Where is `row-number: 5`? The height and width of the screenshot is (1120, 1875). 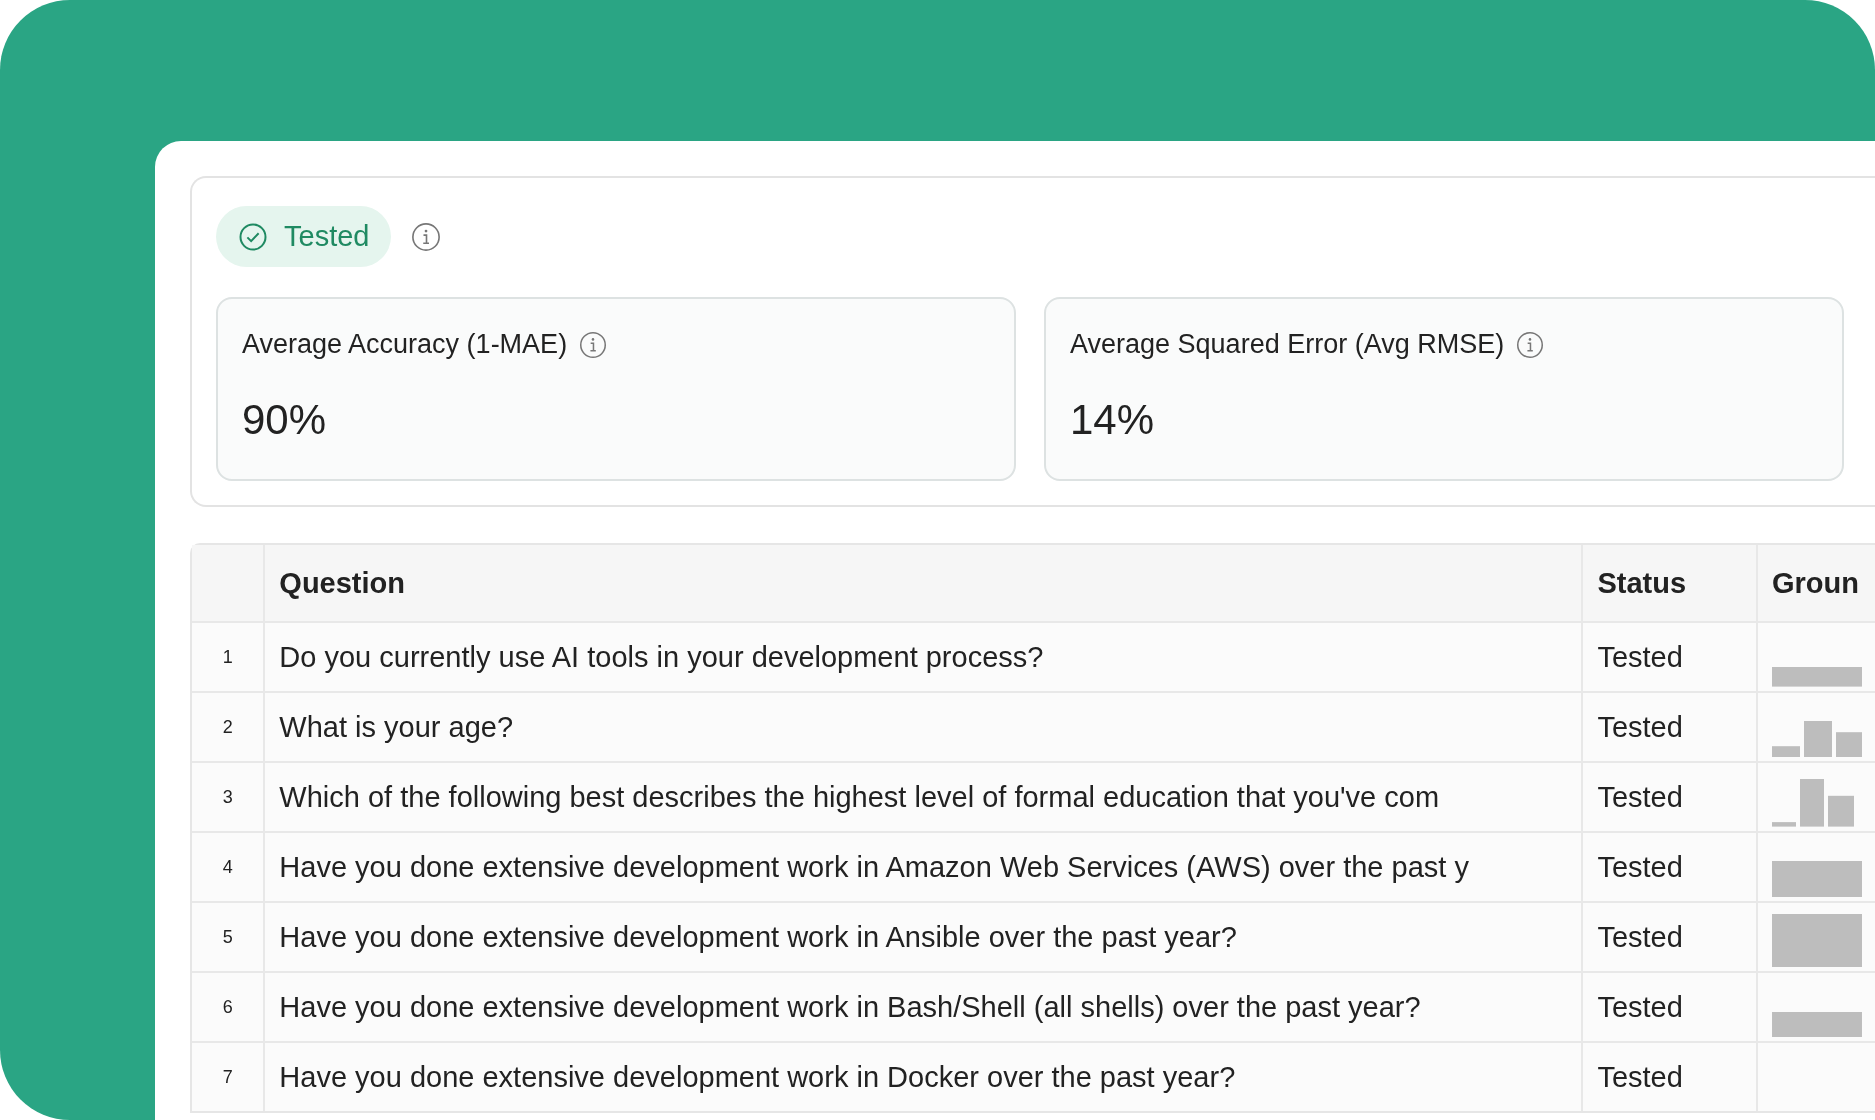
row-number: 5 is located at coordinates (227, 937).